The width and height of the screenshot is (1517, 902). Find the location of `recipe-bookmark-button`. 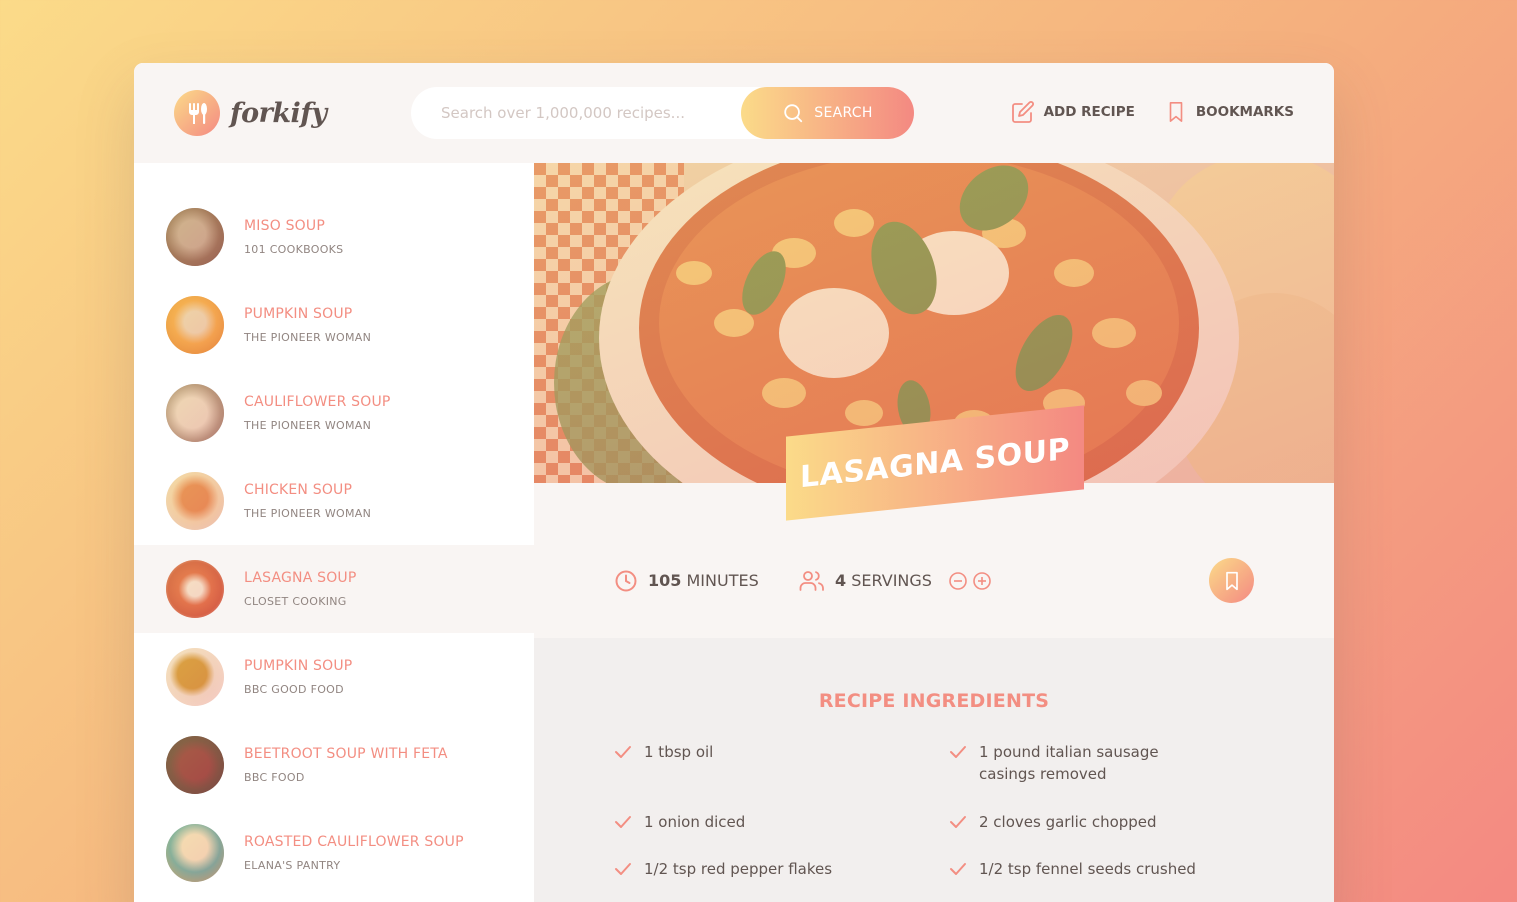

recipe-bookmark-button is located at coordinates (1231, 580).